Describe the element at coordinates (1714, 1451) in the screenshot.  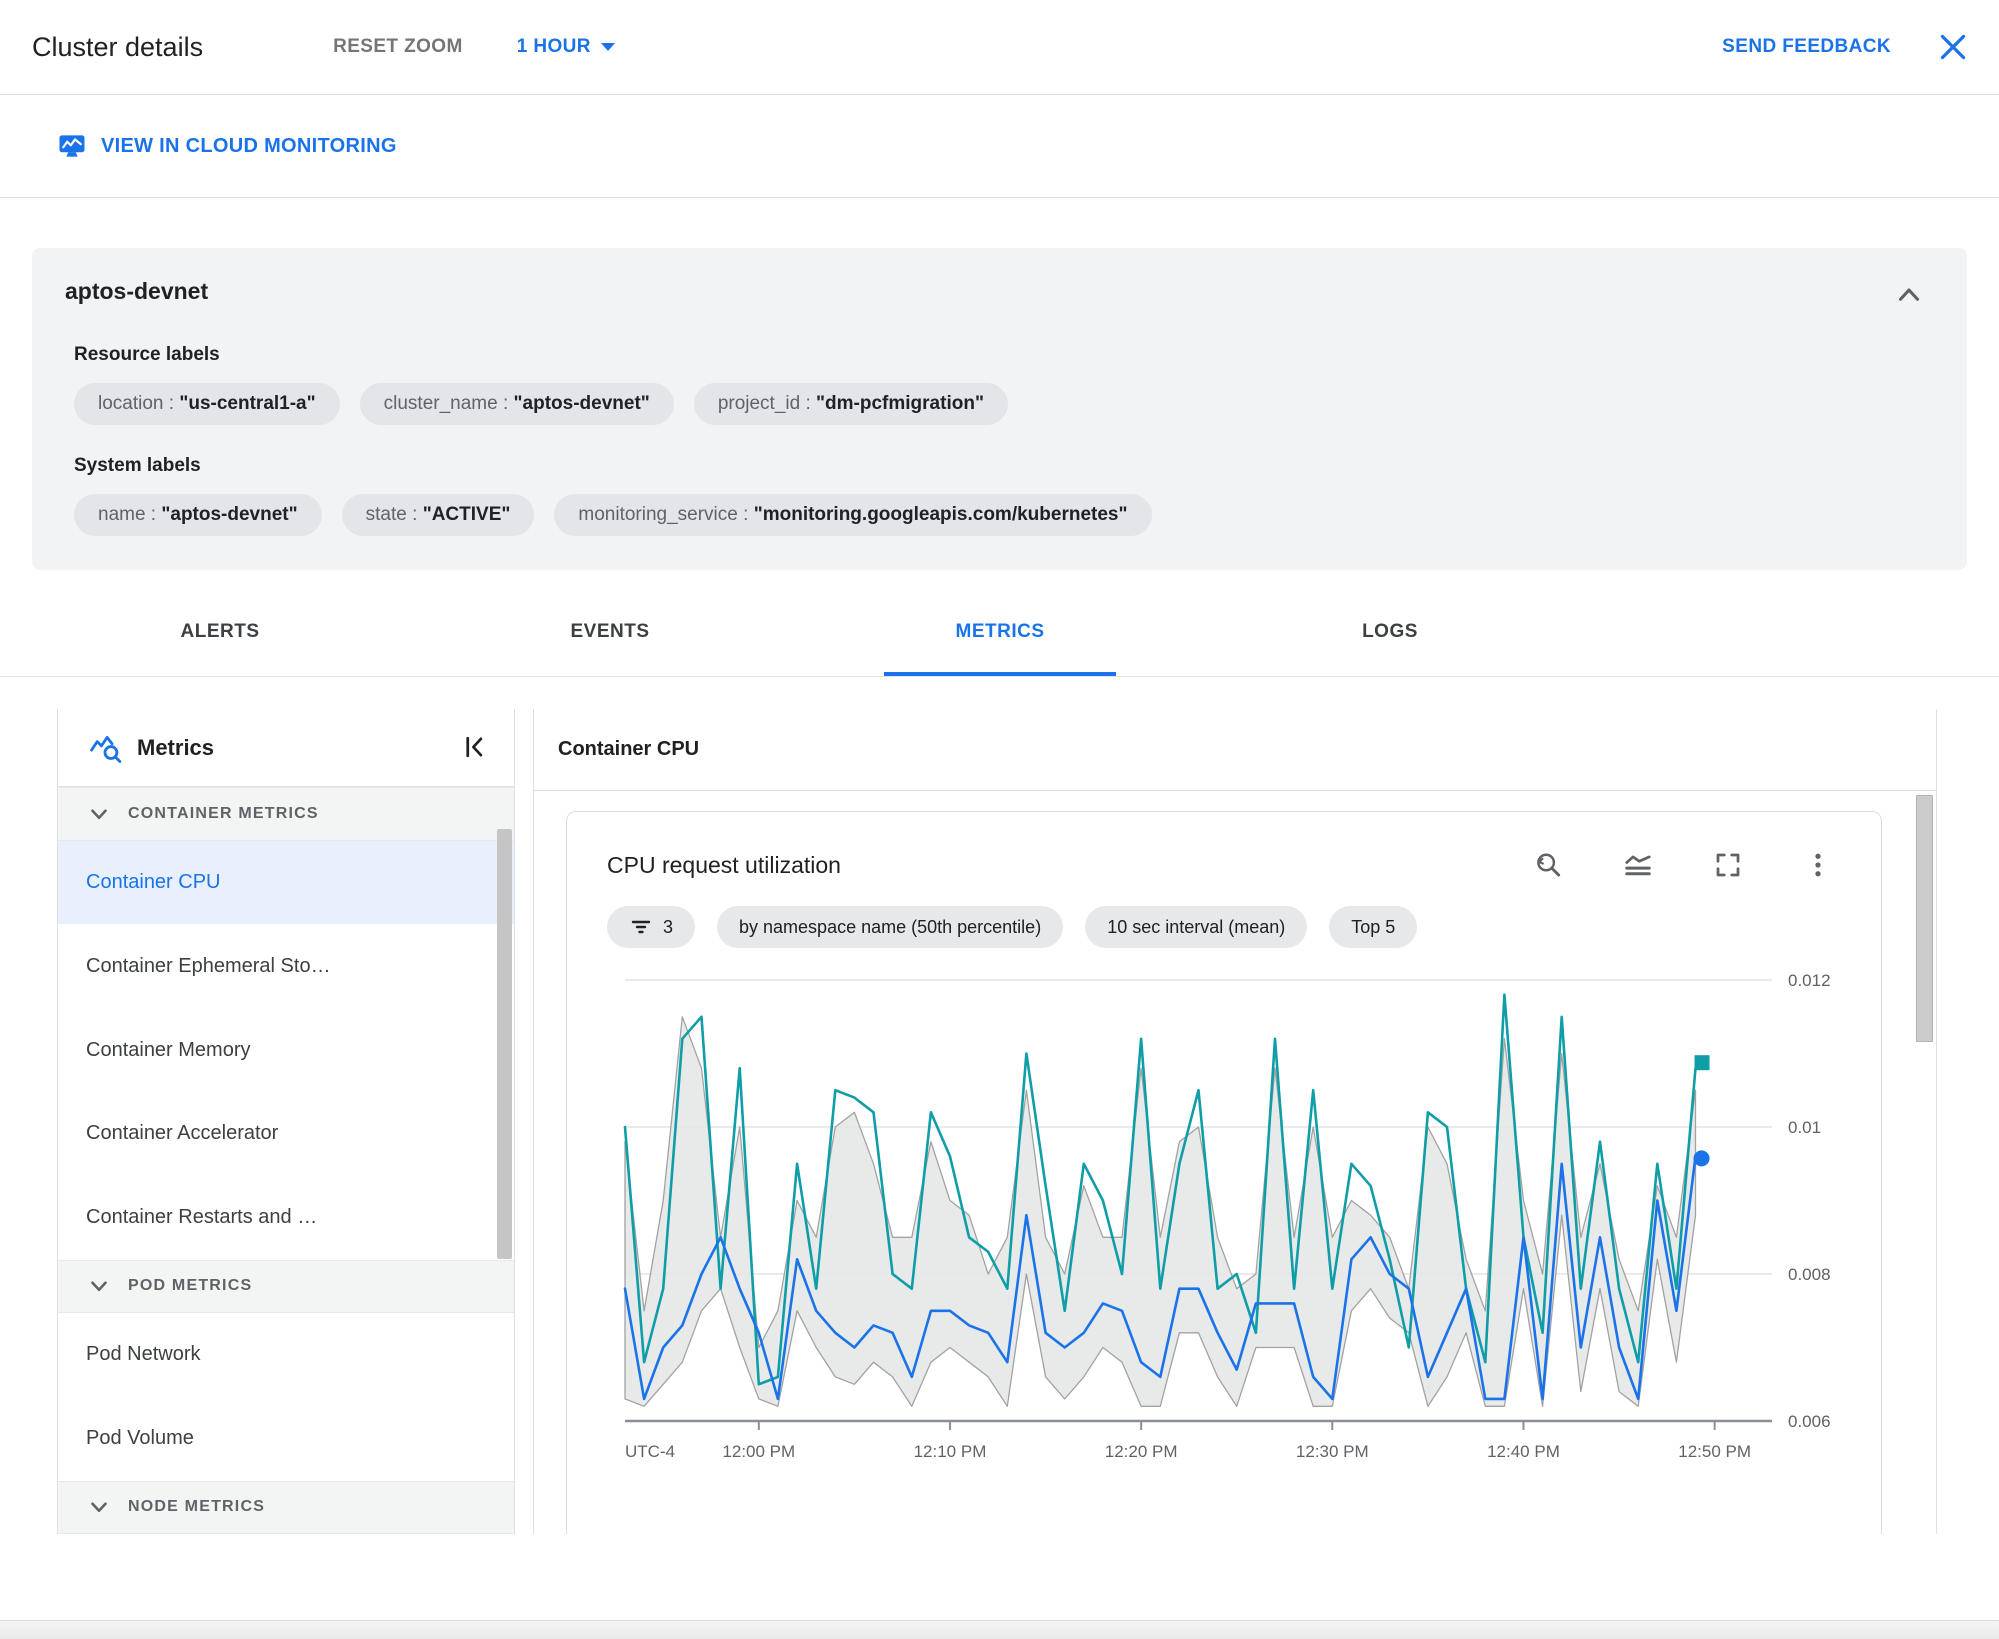
I see `svg-text: 12:50 PM` at that location.